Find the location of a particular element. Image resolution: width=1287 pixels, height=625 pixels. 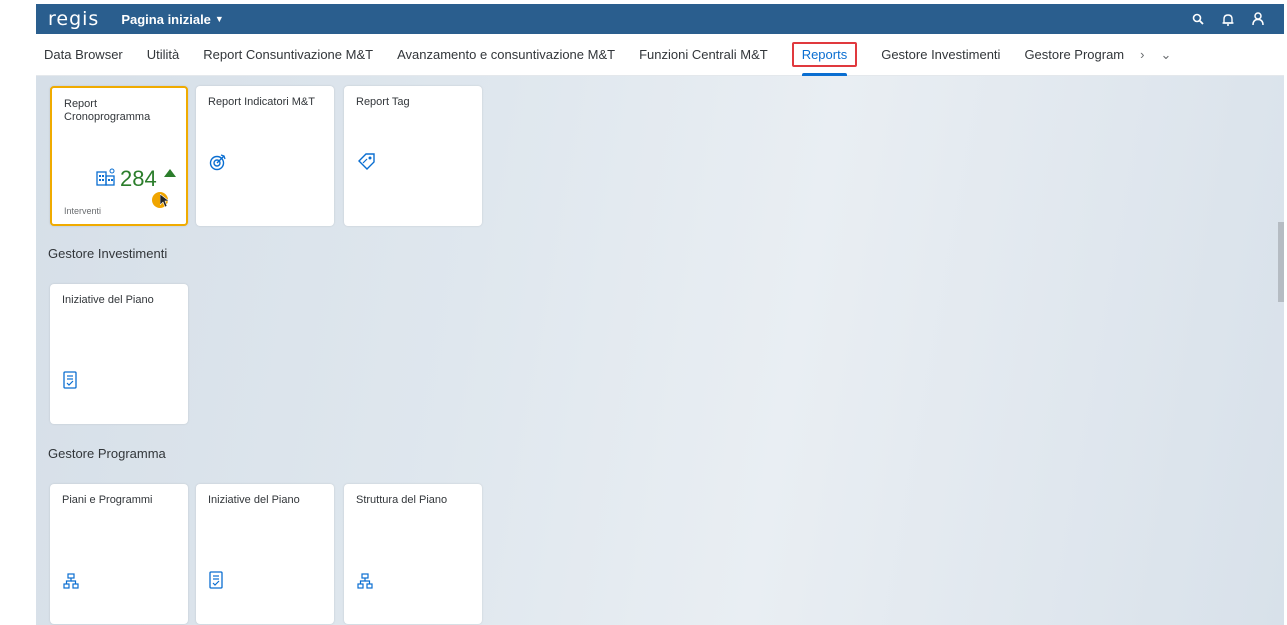

tab-label: Funzioni Centrali M&T is located at coordinates (703, 54).